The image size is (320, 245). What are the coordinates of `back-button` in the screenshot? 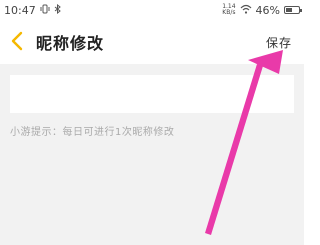 It's located at (18, 41).